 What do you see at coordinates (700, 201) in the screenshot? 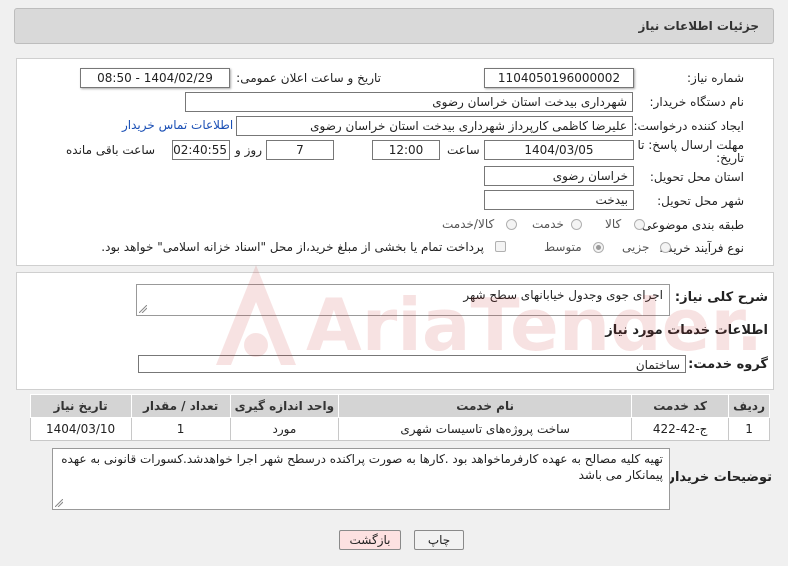
I see `city-label: شهر محل تحویل:` at bounding box center [700, 201].